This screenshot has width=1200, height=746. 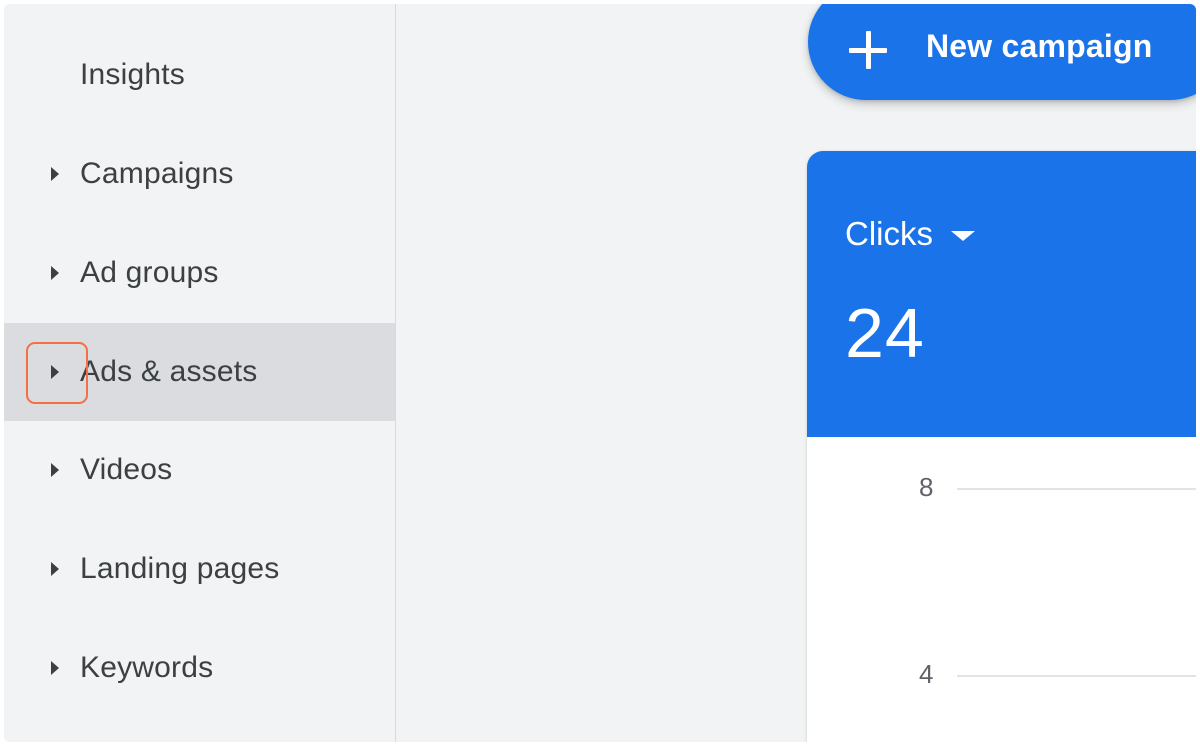 What do you see at coordinates (885, 333) in the screenshot?
I see `metric-value: 24` at bounding box center [885, 333].